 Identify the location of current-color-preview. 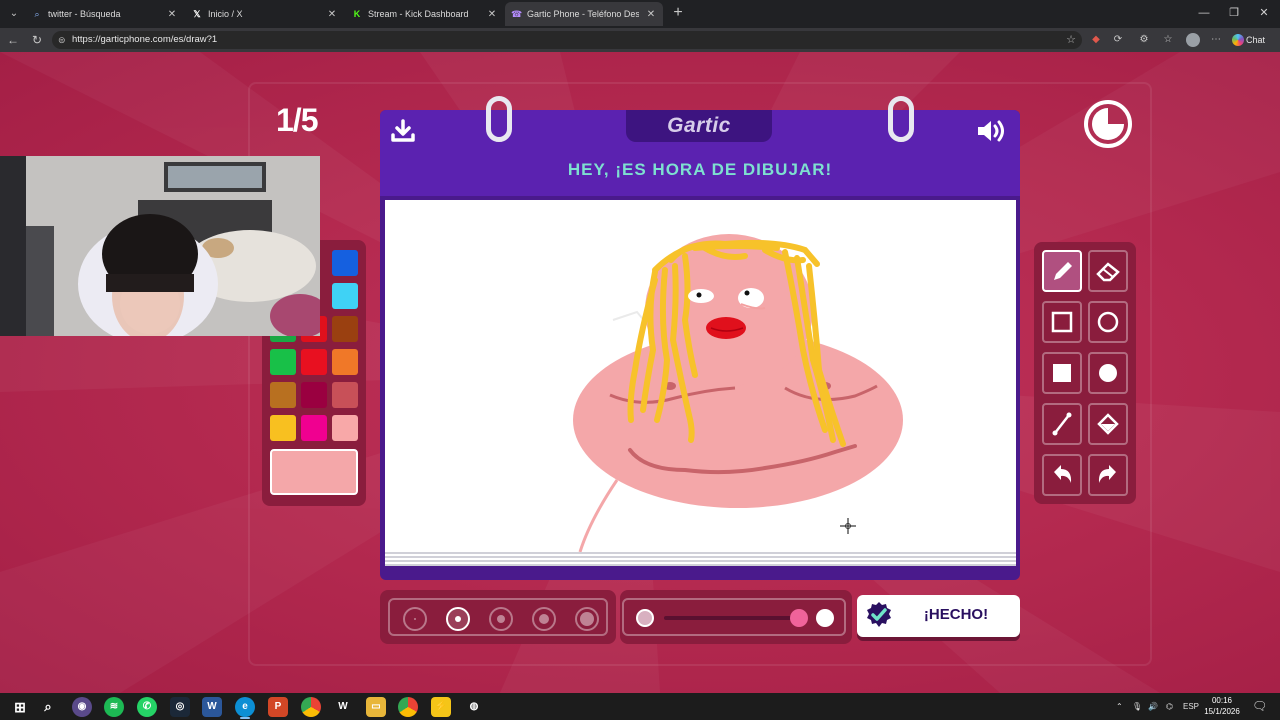
(314, 472).